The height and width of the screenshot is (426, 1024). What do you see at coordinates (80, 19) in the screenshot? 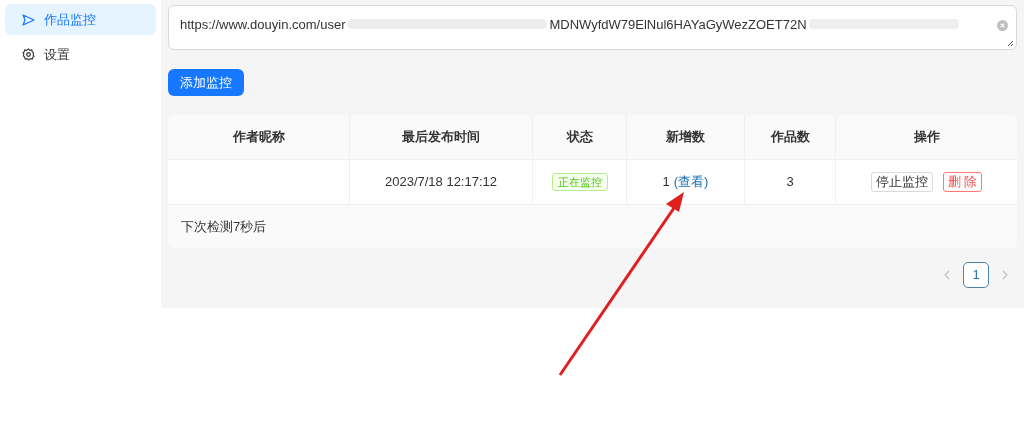
I see `sidebar-item: 作品监控` at bounding box center [80, 19].